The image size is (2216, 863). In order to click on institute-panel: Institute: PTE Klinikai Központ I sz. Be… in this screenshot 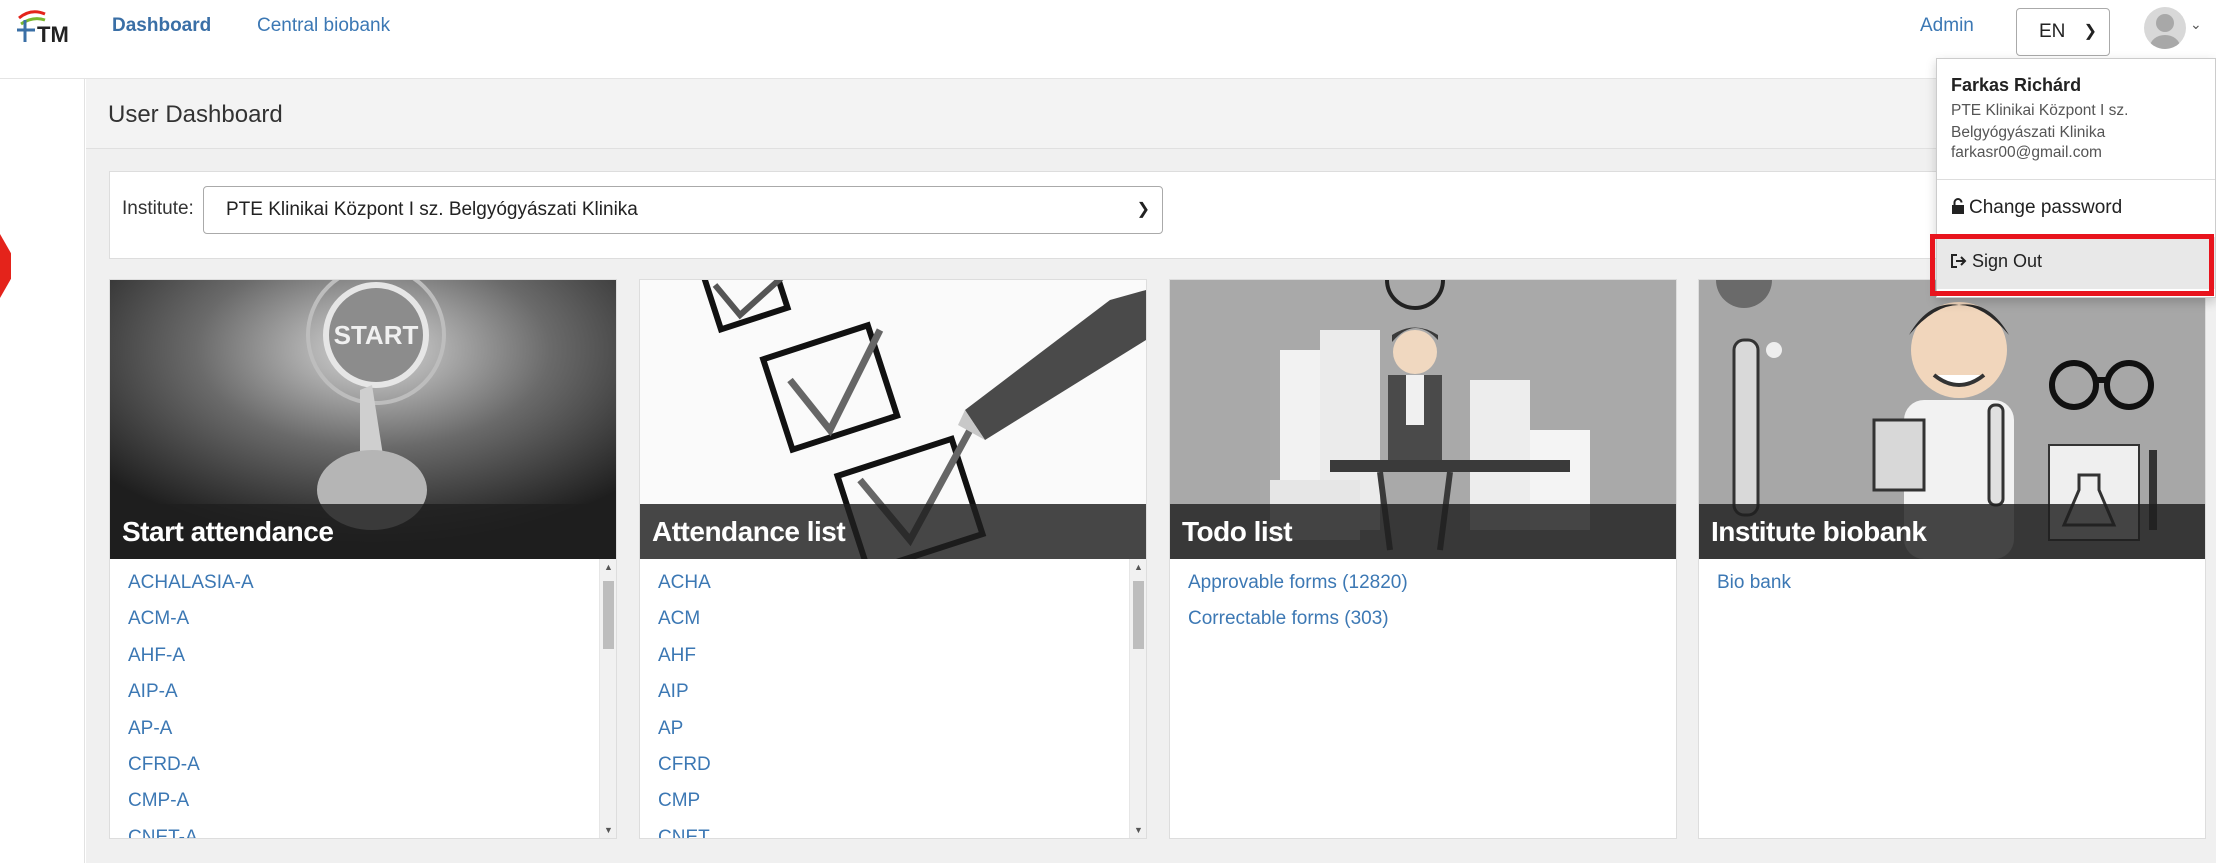, I will do `click(1162, 215)`.